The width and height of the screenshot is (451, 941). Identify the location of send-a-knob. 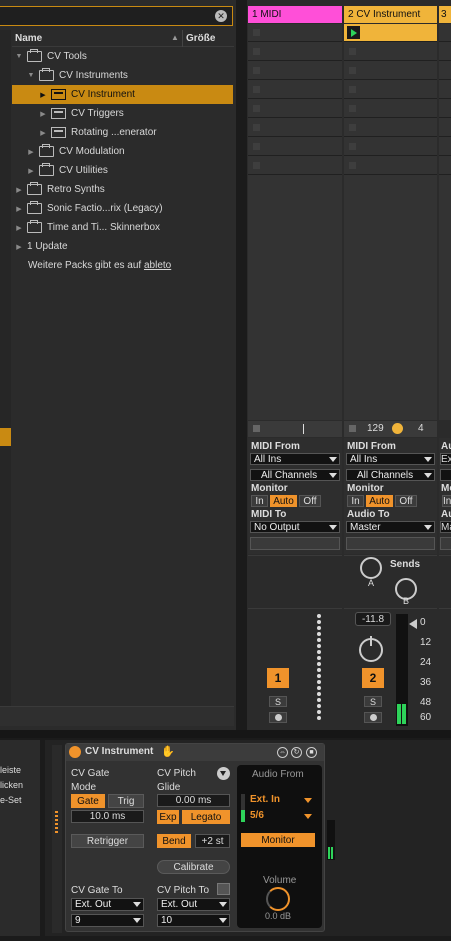
(371, 568).